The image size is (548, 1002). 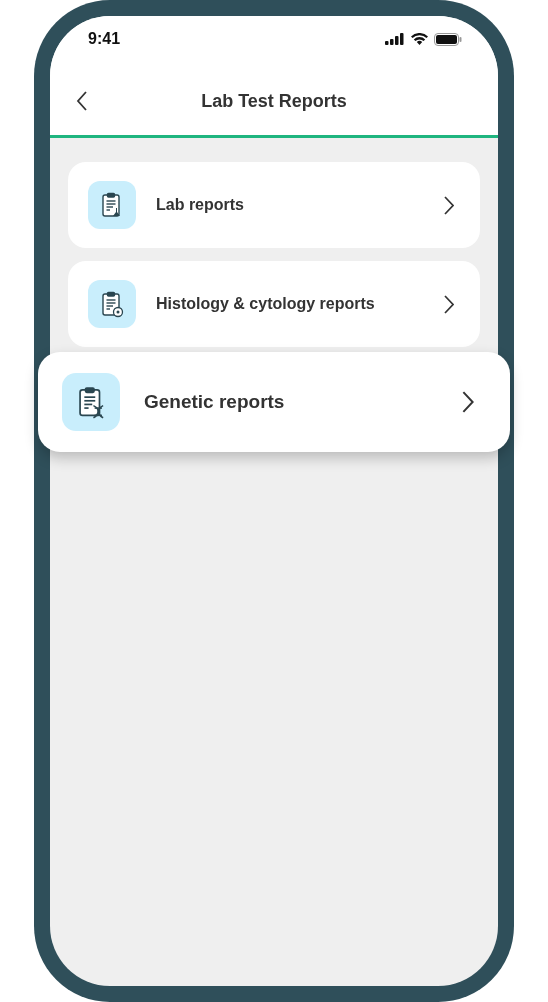 I want to click on report-card: Genetic reports, so click(x=274, y=402).